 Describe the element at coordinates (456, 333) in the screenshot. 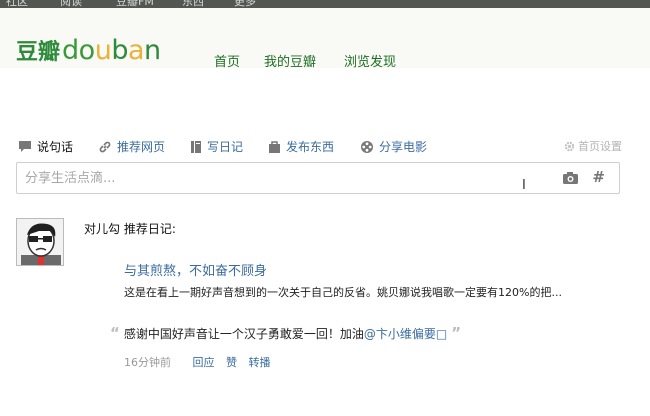

I see `close-quote-icon: ”` at that location.